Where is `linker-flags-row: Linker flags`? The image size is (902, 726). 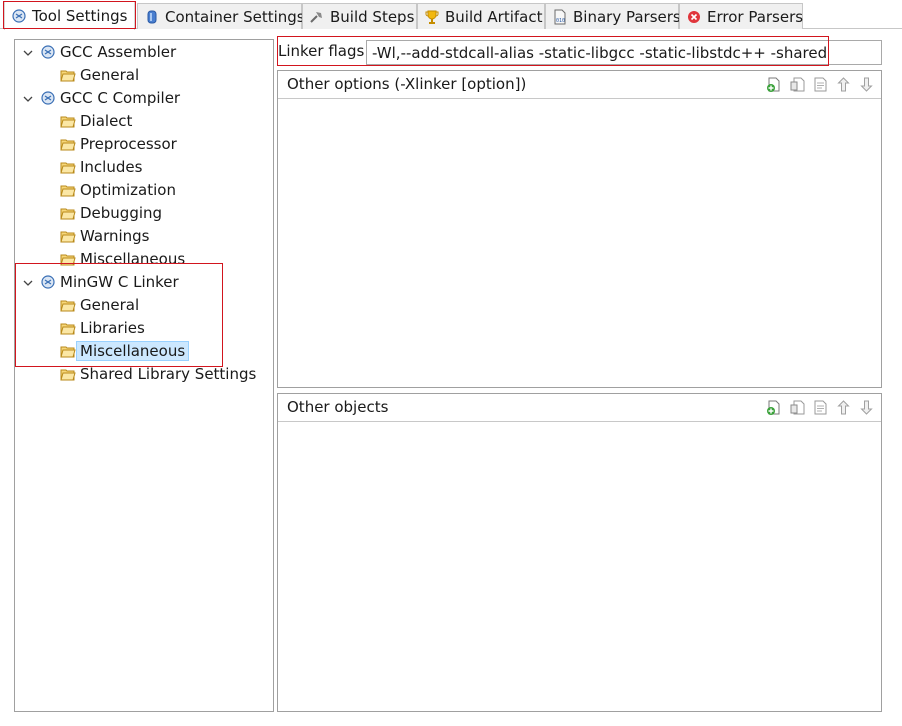
linker-flags-row: Linker flags is located at coordinates (579, 52).